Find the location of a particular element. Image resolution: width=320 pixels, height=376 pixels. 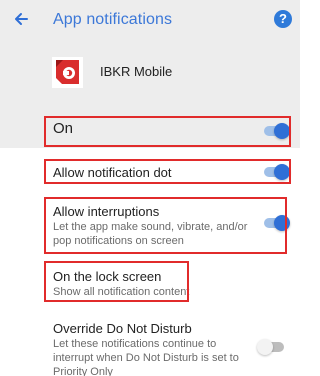

allow-notification-dot-row: Allow notification dot is located at coordinates (150, 172).